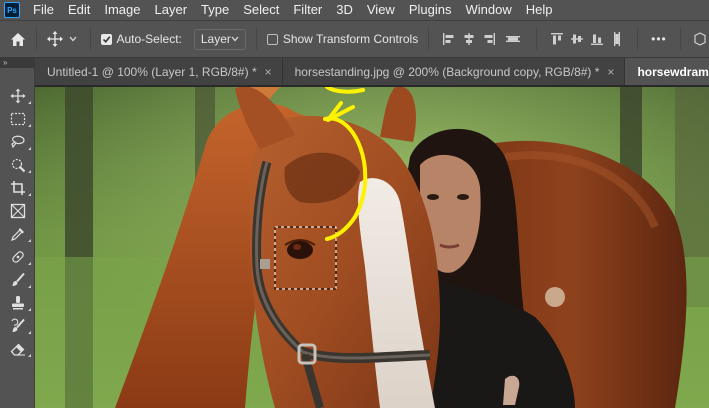  Describe the element at coordinates (469, 39) in the screenshot. I see `align-horizontal-centers-icon` at that location.